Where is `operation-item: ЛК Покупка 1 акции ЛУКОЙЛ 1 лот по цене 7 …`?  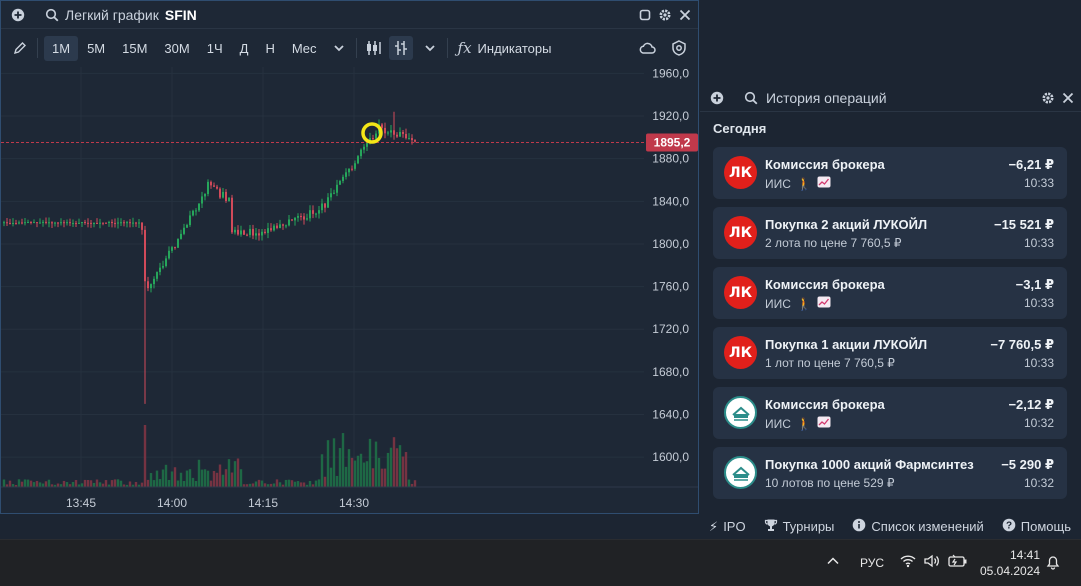 operation-item: ЛК Покупка 1 акции ЛУКОЙЛ 1 лот по цене 7 … is located at coordinates (890, 353).